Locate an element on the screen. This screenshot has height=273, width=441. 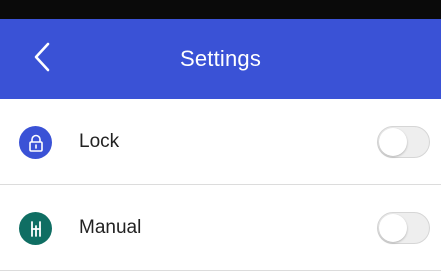
manual-gear-icon is located at coordinates (35, 228).